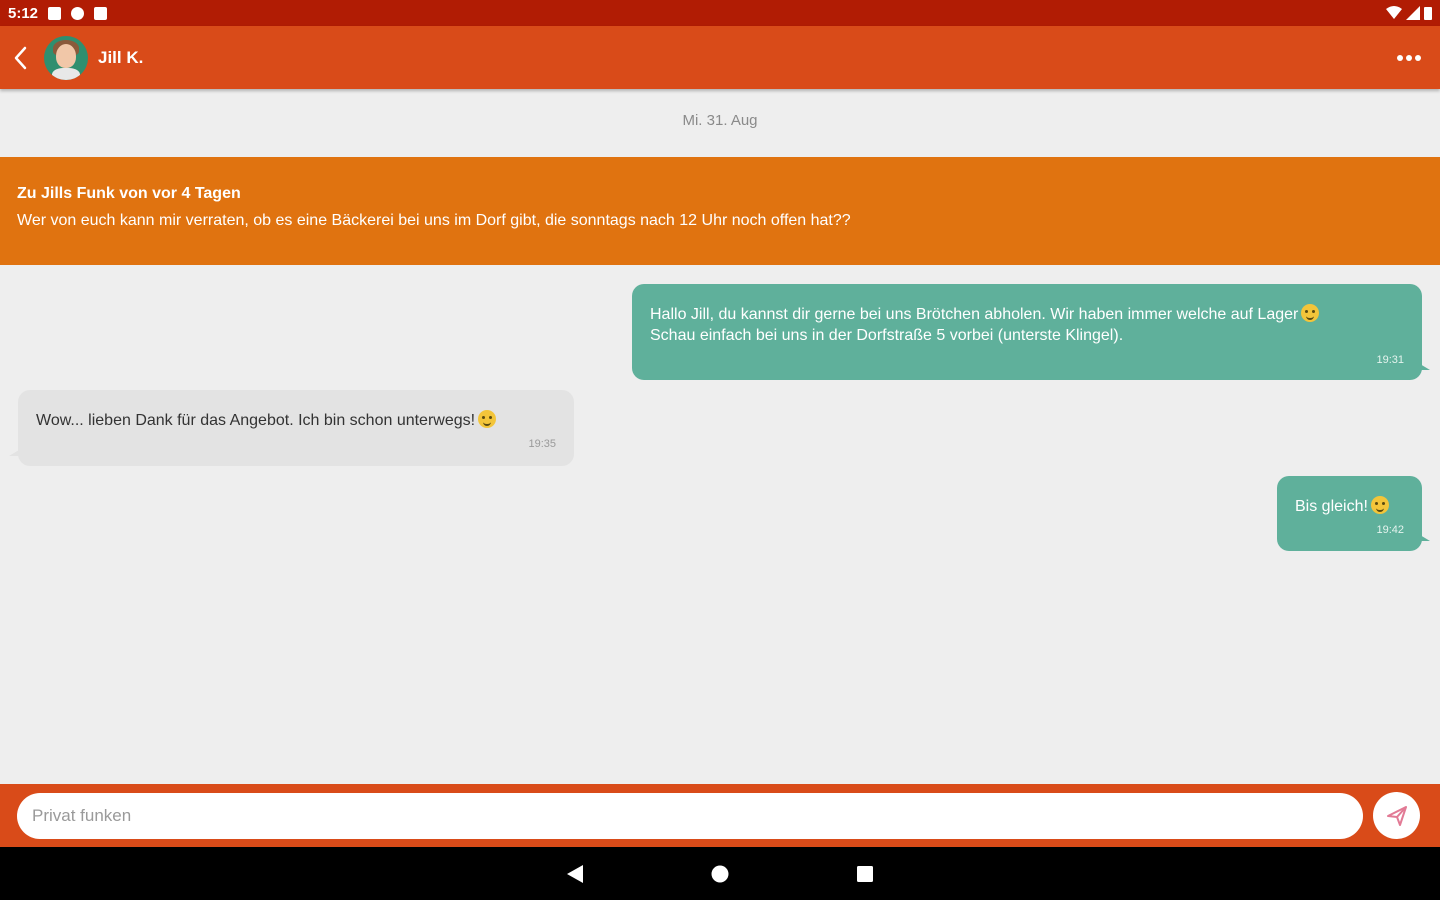 The width and height of the screenshot is (1440, 900). I want to click on message-composer, so click(720, 815).